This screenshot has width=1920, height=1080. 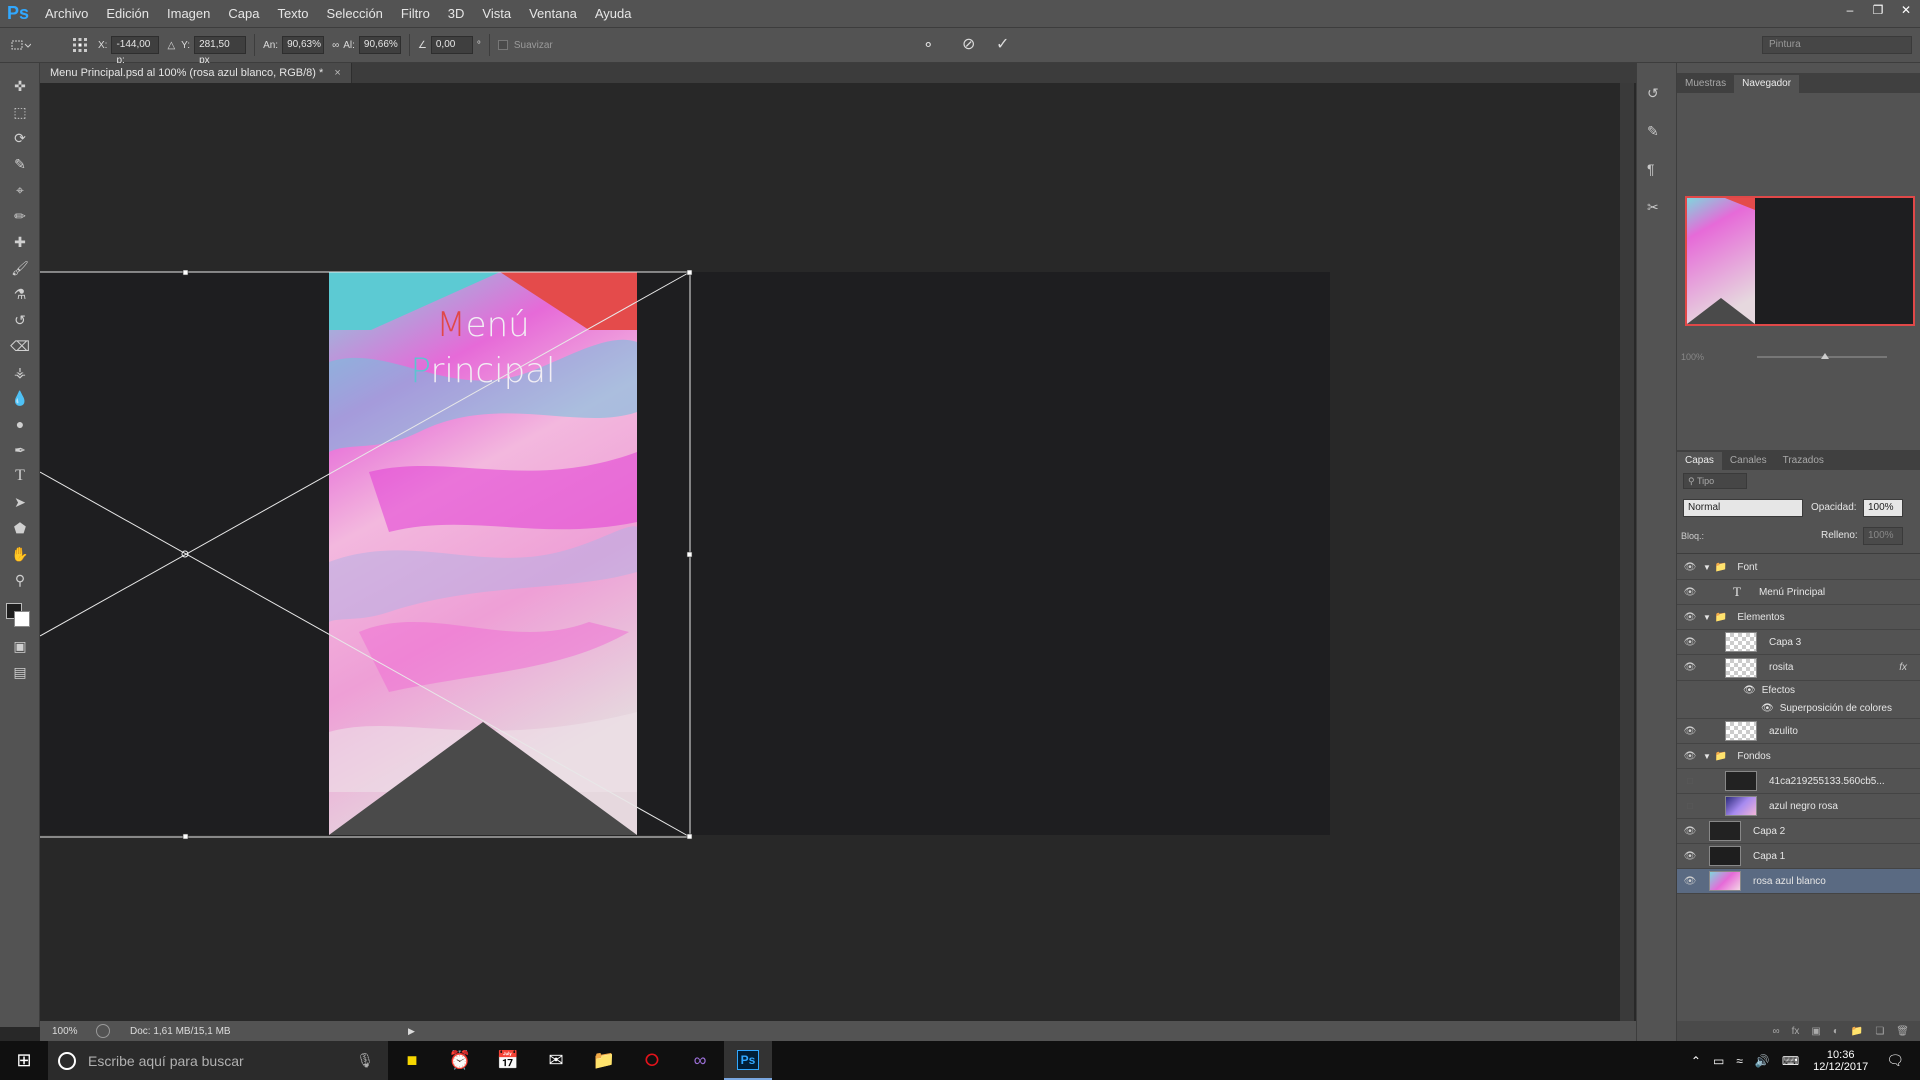 I want to click on menu-texto: Texto, so click(x=292, y=13).